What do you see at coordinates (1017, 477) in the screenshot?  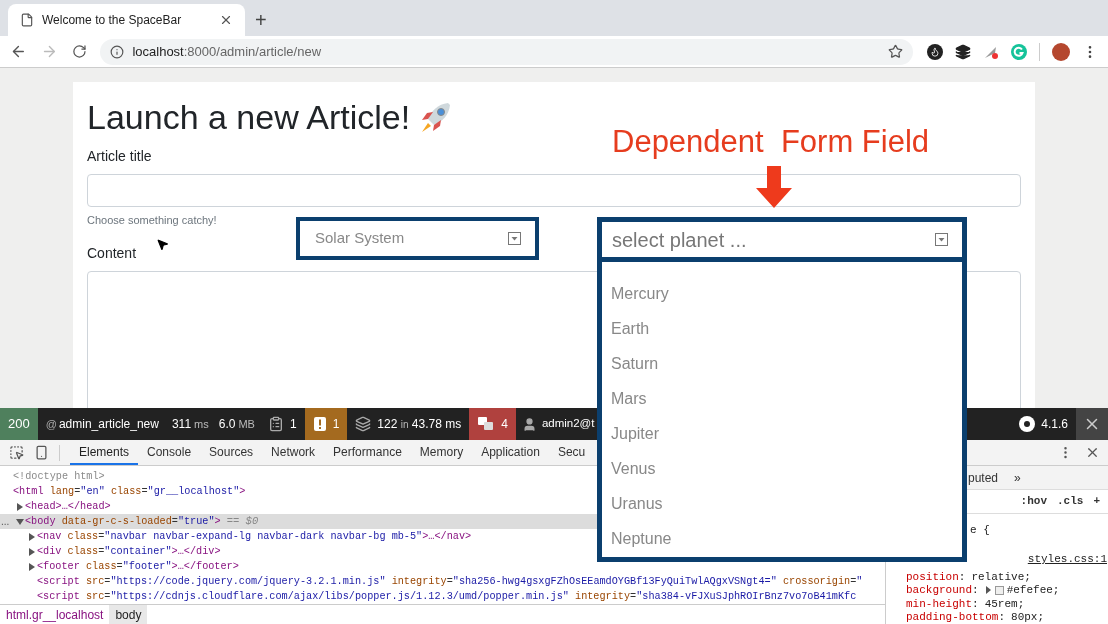 I see `more-tabs-button: »` at bounding box center [1017, 477].